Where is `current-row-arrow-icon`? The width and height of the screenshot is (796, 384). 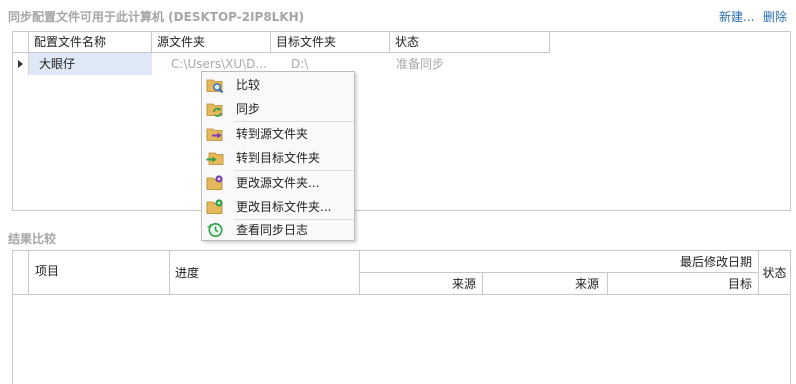
current-row-arrow-icon is located at coordinates (20, 64).